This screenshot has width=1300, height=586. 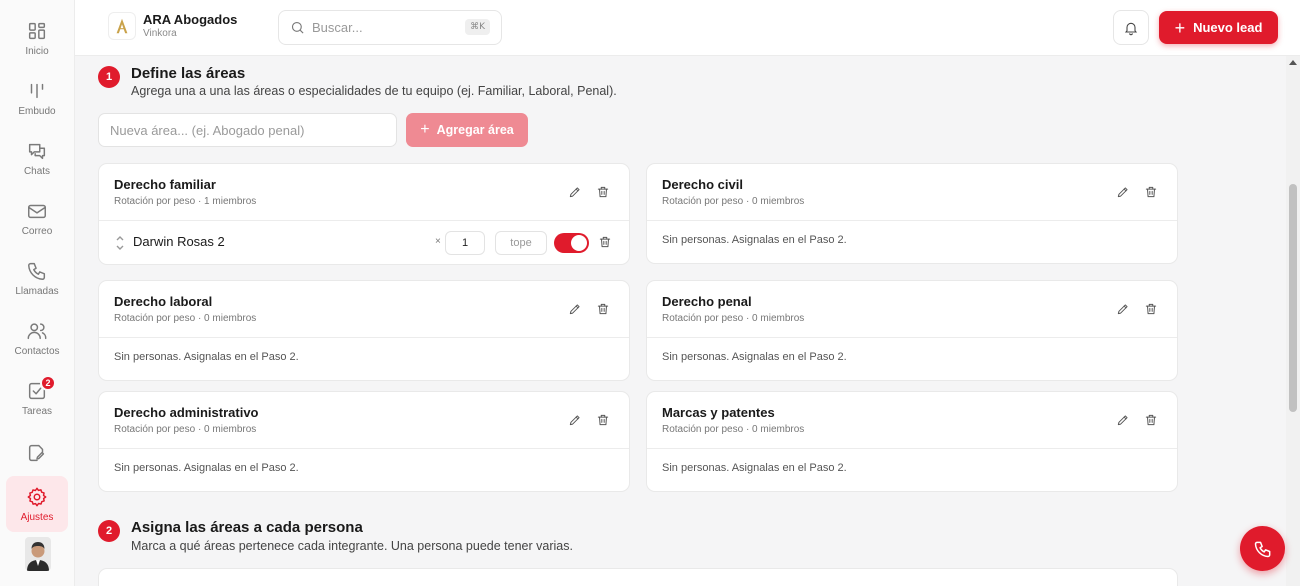 I want to click on brand-subtitle: Vinkora, so click(x=160, y=33).